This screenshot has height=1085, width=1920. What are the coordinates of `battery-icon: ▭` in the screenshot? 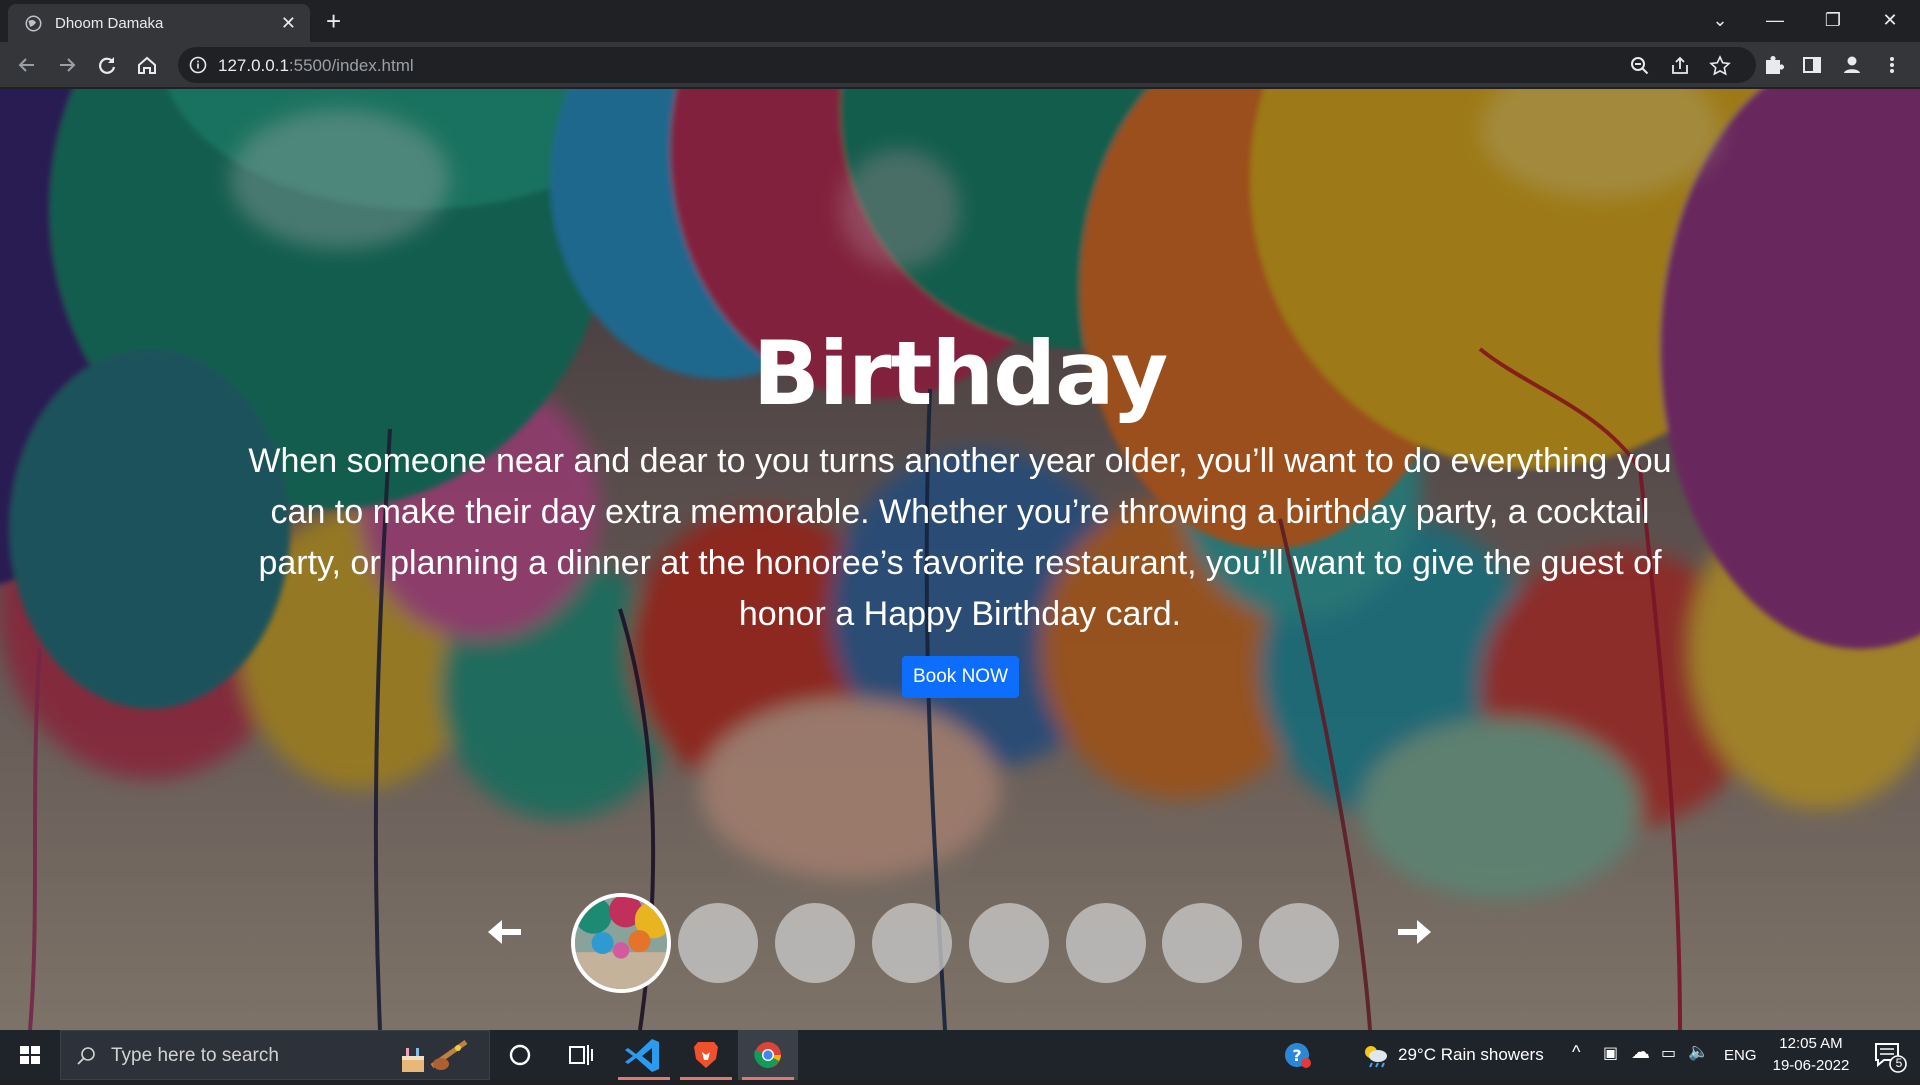 It's located at (1668, 1053).